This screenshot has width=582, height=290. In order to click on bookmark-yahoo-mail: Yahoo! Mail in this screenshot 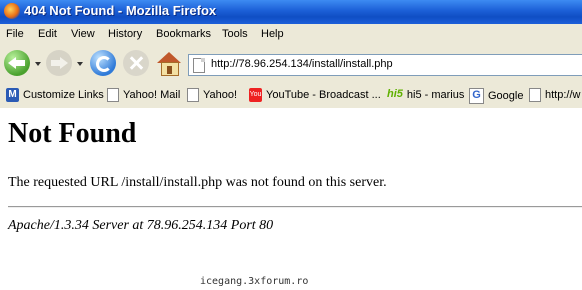, I will do `click(143, 96)`.